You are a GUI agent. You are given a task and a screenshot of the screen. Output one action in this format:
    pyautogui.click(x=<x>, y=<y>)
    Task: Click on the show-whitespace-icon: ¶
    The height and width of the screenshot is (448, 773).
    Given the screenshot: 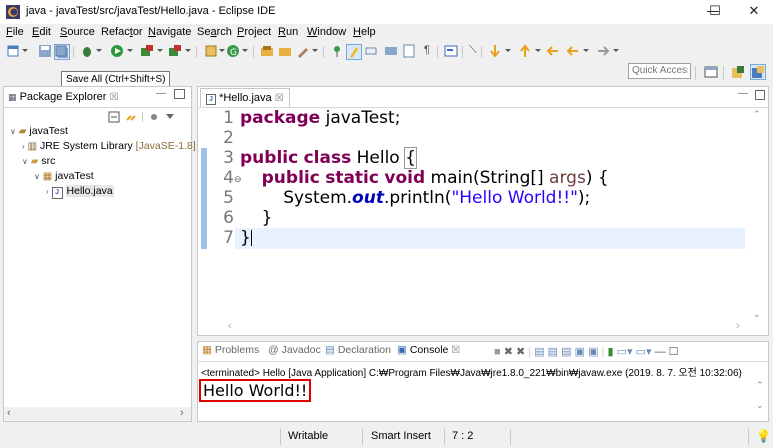 What is the action you would take?
    pyautogui.click(x=427, y=50)
    